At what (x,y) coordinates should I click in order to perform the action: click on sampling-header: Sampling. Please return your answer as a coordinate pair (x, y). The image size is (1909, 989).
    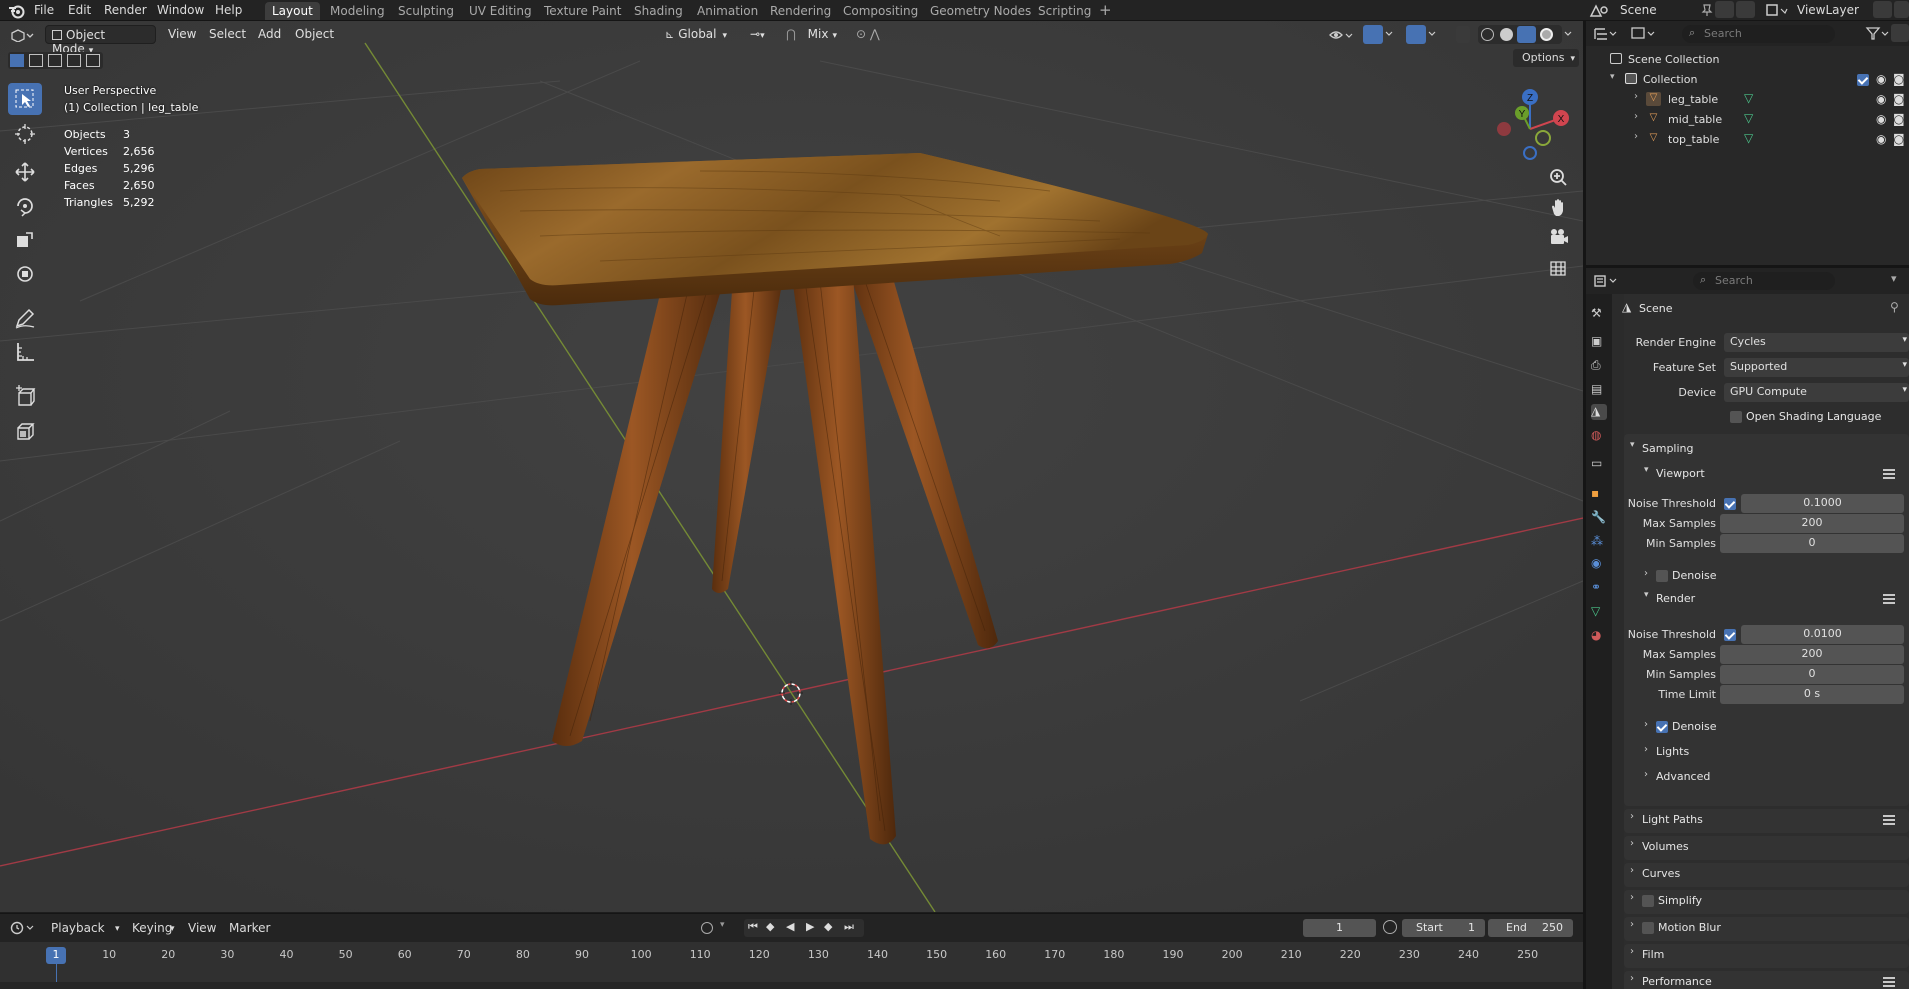
    Looking at the image, I should click on (1668, 448).